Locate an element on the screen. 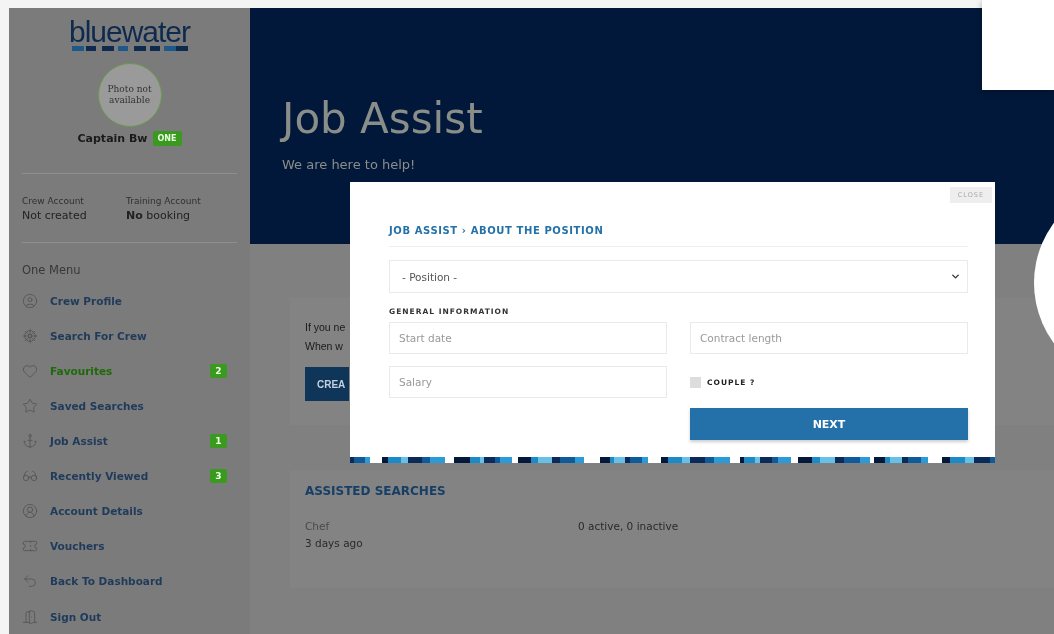 The height and width of the screenshot is (634, 1054). user-name: Captain Bw is located at coordinates (112, 138).